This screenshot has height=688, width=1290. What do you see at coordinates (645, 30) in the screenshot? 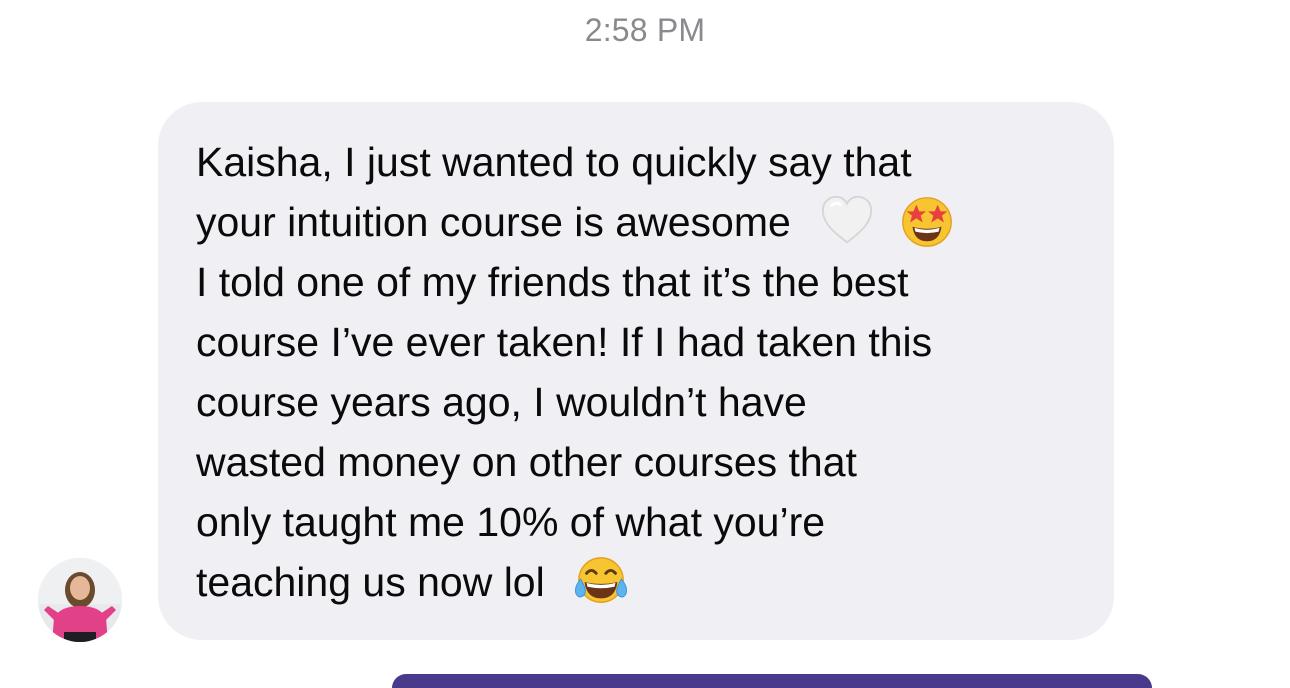
I see `message-timestamp: 2:58 PM` at bounding box center [645, 30].